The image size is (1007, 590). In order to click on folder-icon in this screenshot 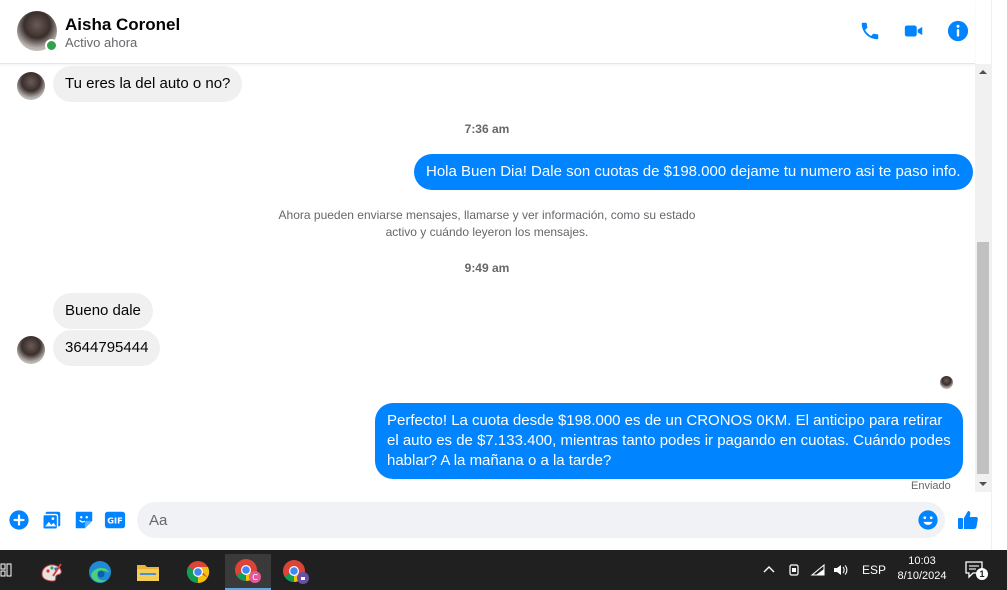, I will do `click(148, 573)`.